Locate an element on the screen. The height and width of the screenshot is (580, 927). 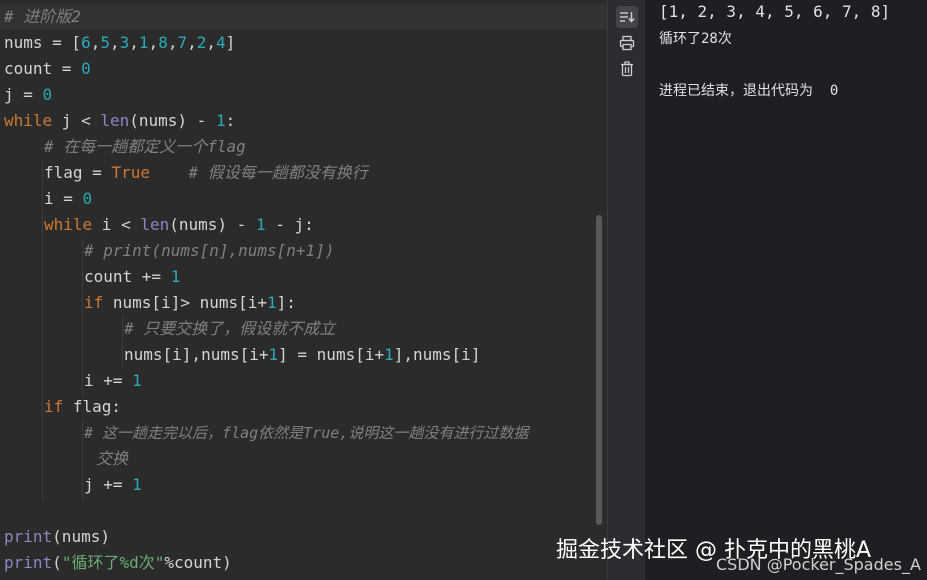
code-line-10: # print(nums[n],nums[n+1]) is located at coordinates (209, 251).